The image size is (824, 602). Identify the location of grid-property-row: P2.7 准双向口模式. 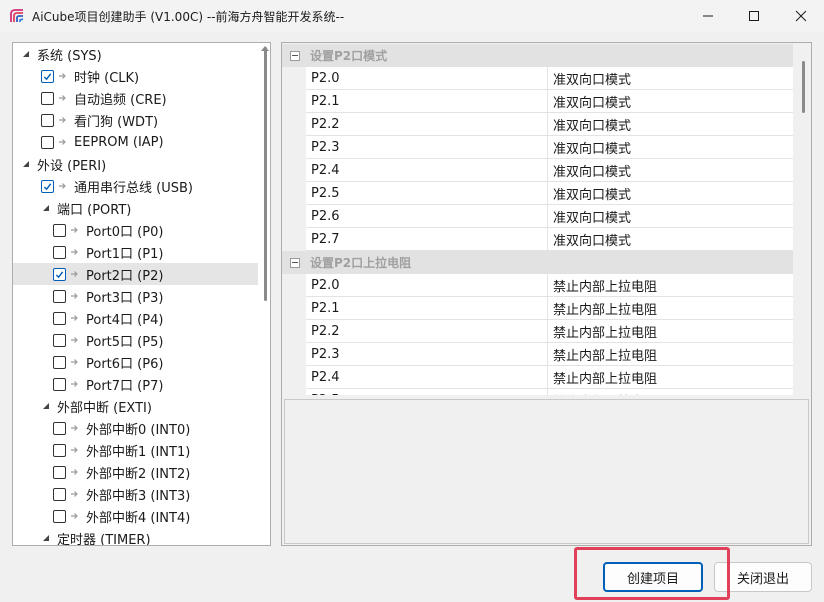
(549, 239).